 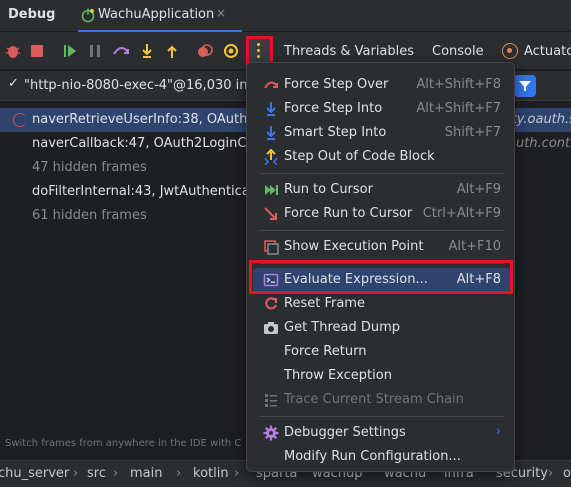 I want to click on breadcrumb-item: kotlin, so click(x=211, y=473).